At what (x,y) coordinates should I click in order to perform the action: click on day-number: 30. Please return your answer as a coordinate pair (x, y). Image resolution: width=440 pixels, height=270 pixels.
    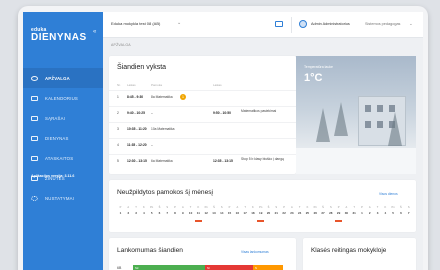
    Looking at the image, I should click on (346, 213).